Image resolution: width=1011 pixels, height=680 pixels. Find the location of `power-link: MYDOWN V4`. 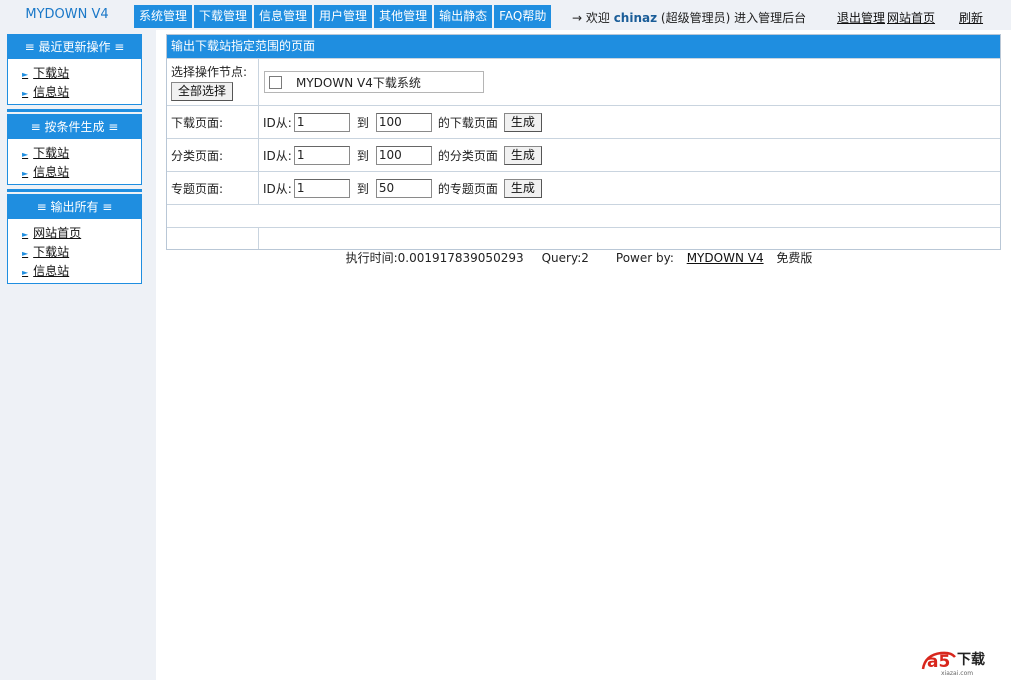

power-link: MYDOWN V4 is located at coordinates (725, 258).